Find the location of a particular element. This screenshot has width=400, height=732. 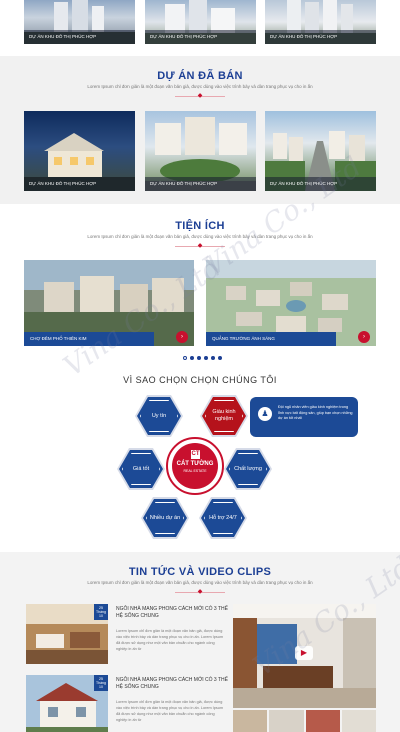

team-icon: ♟ is located at coordinates (265, 414).